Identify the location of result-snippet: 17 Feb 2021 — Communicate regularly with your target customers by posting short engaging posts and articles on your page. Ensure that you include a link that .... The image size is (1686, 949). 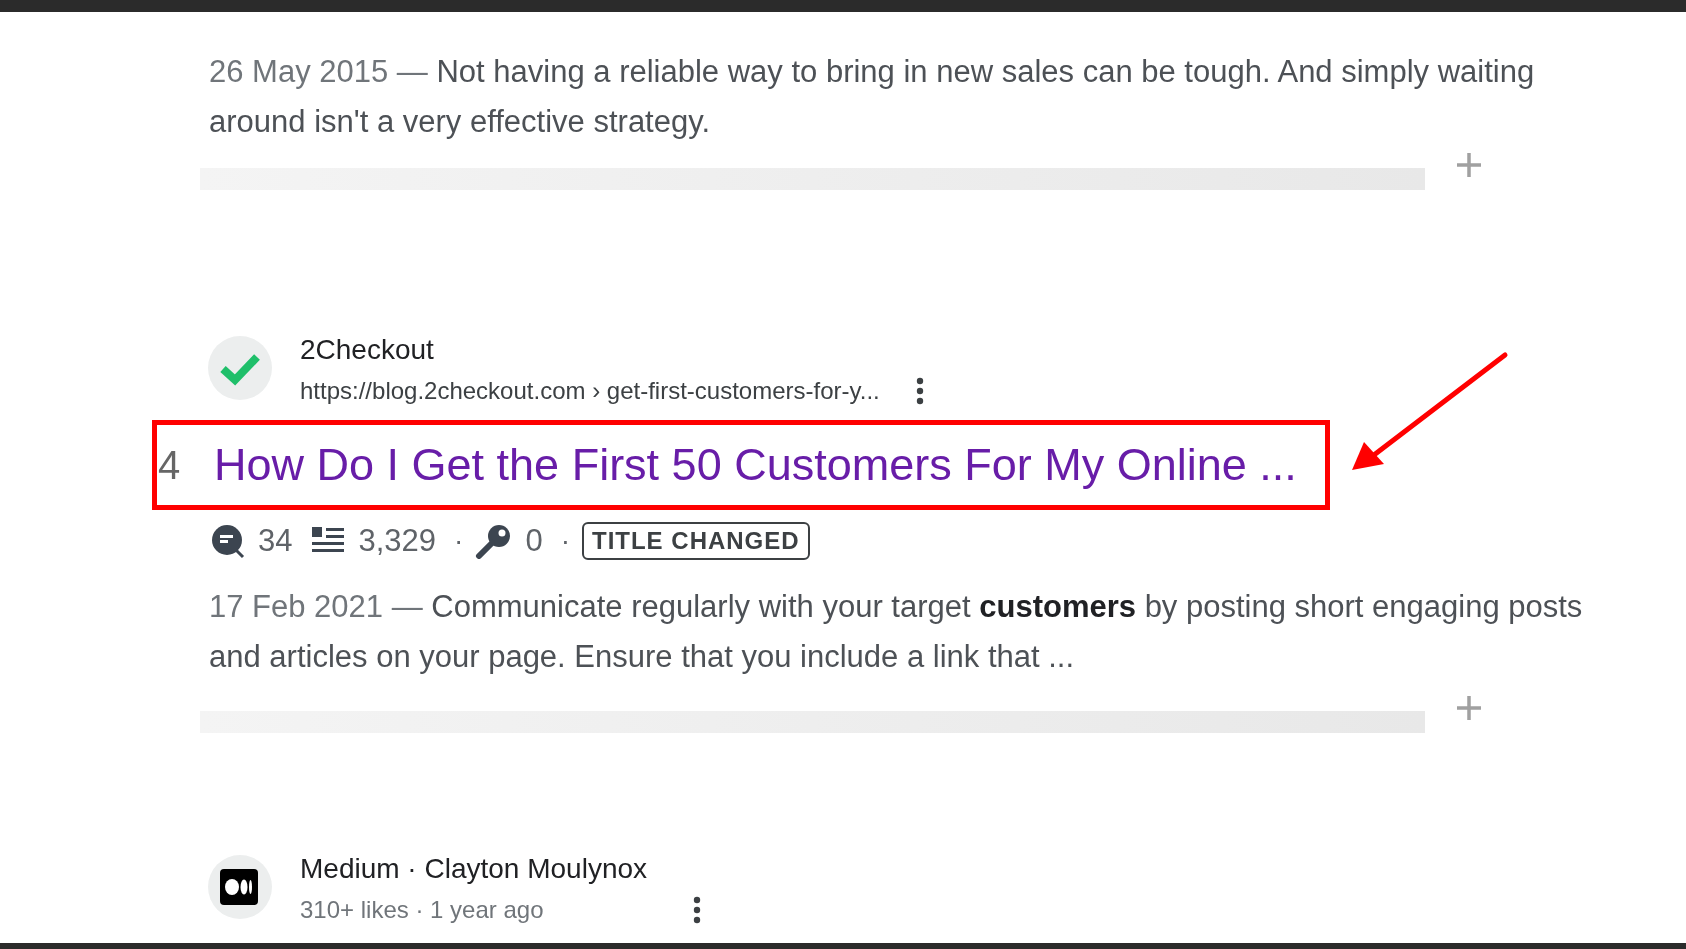
(896, 632).